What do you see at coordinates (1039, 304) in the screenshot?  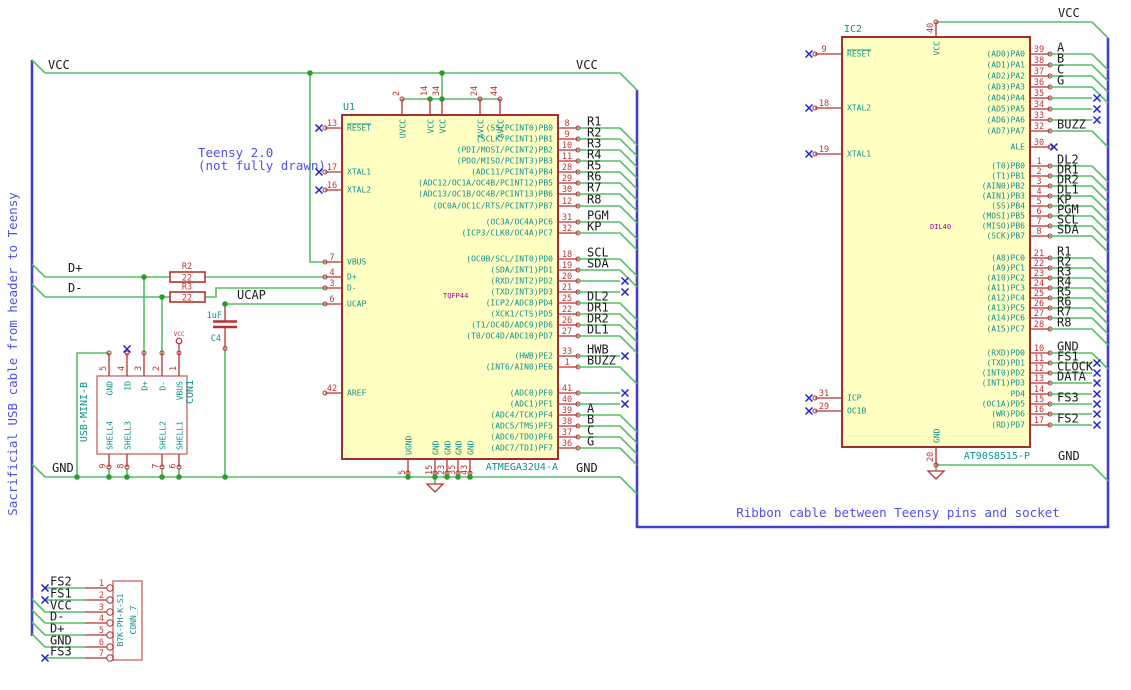 I see `pin-number: 26` at bounding box center [1039, 304].